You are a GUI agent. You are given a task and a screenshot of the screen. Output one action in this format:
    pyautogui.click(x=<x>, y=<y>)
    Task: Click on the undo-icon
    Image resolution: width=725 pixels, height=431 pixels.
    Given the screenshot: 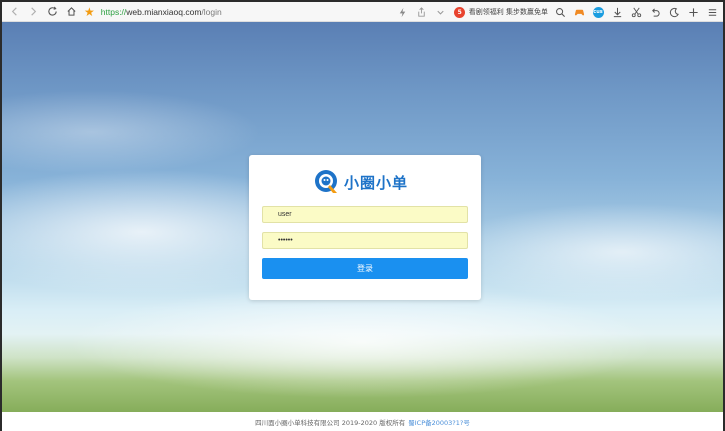 What is the action you would take?
    pyautogui.click(x=655, y=12)
    